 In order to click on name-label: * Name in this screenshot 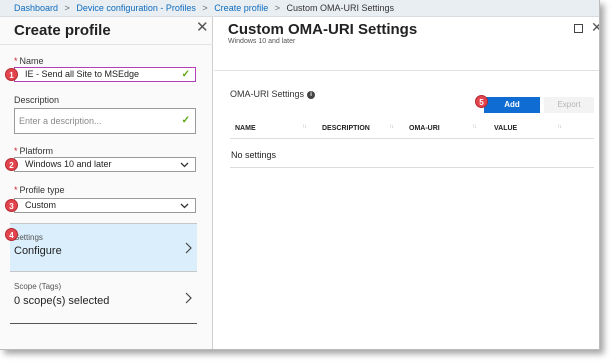, I will do `click(29, 61)`.